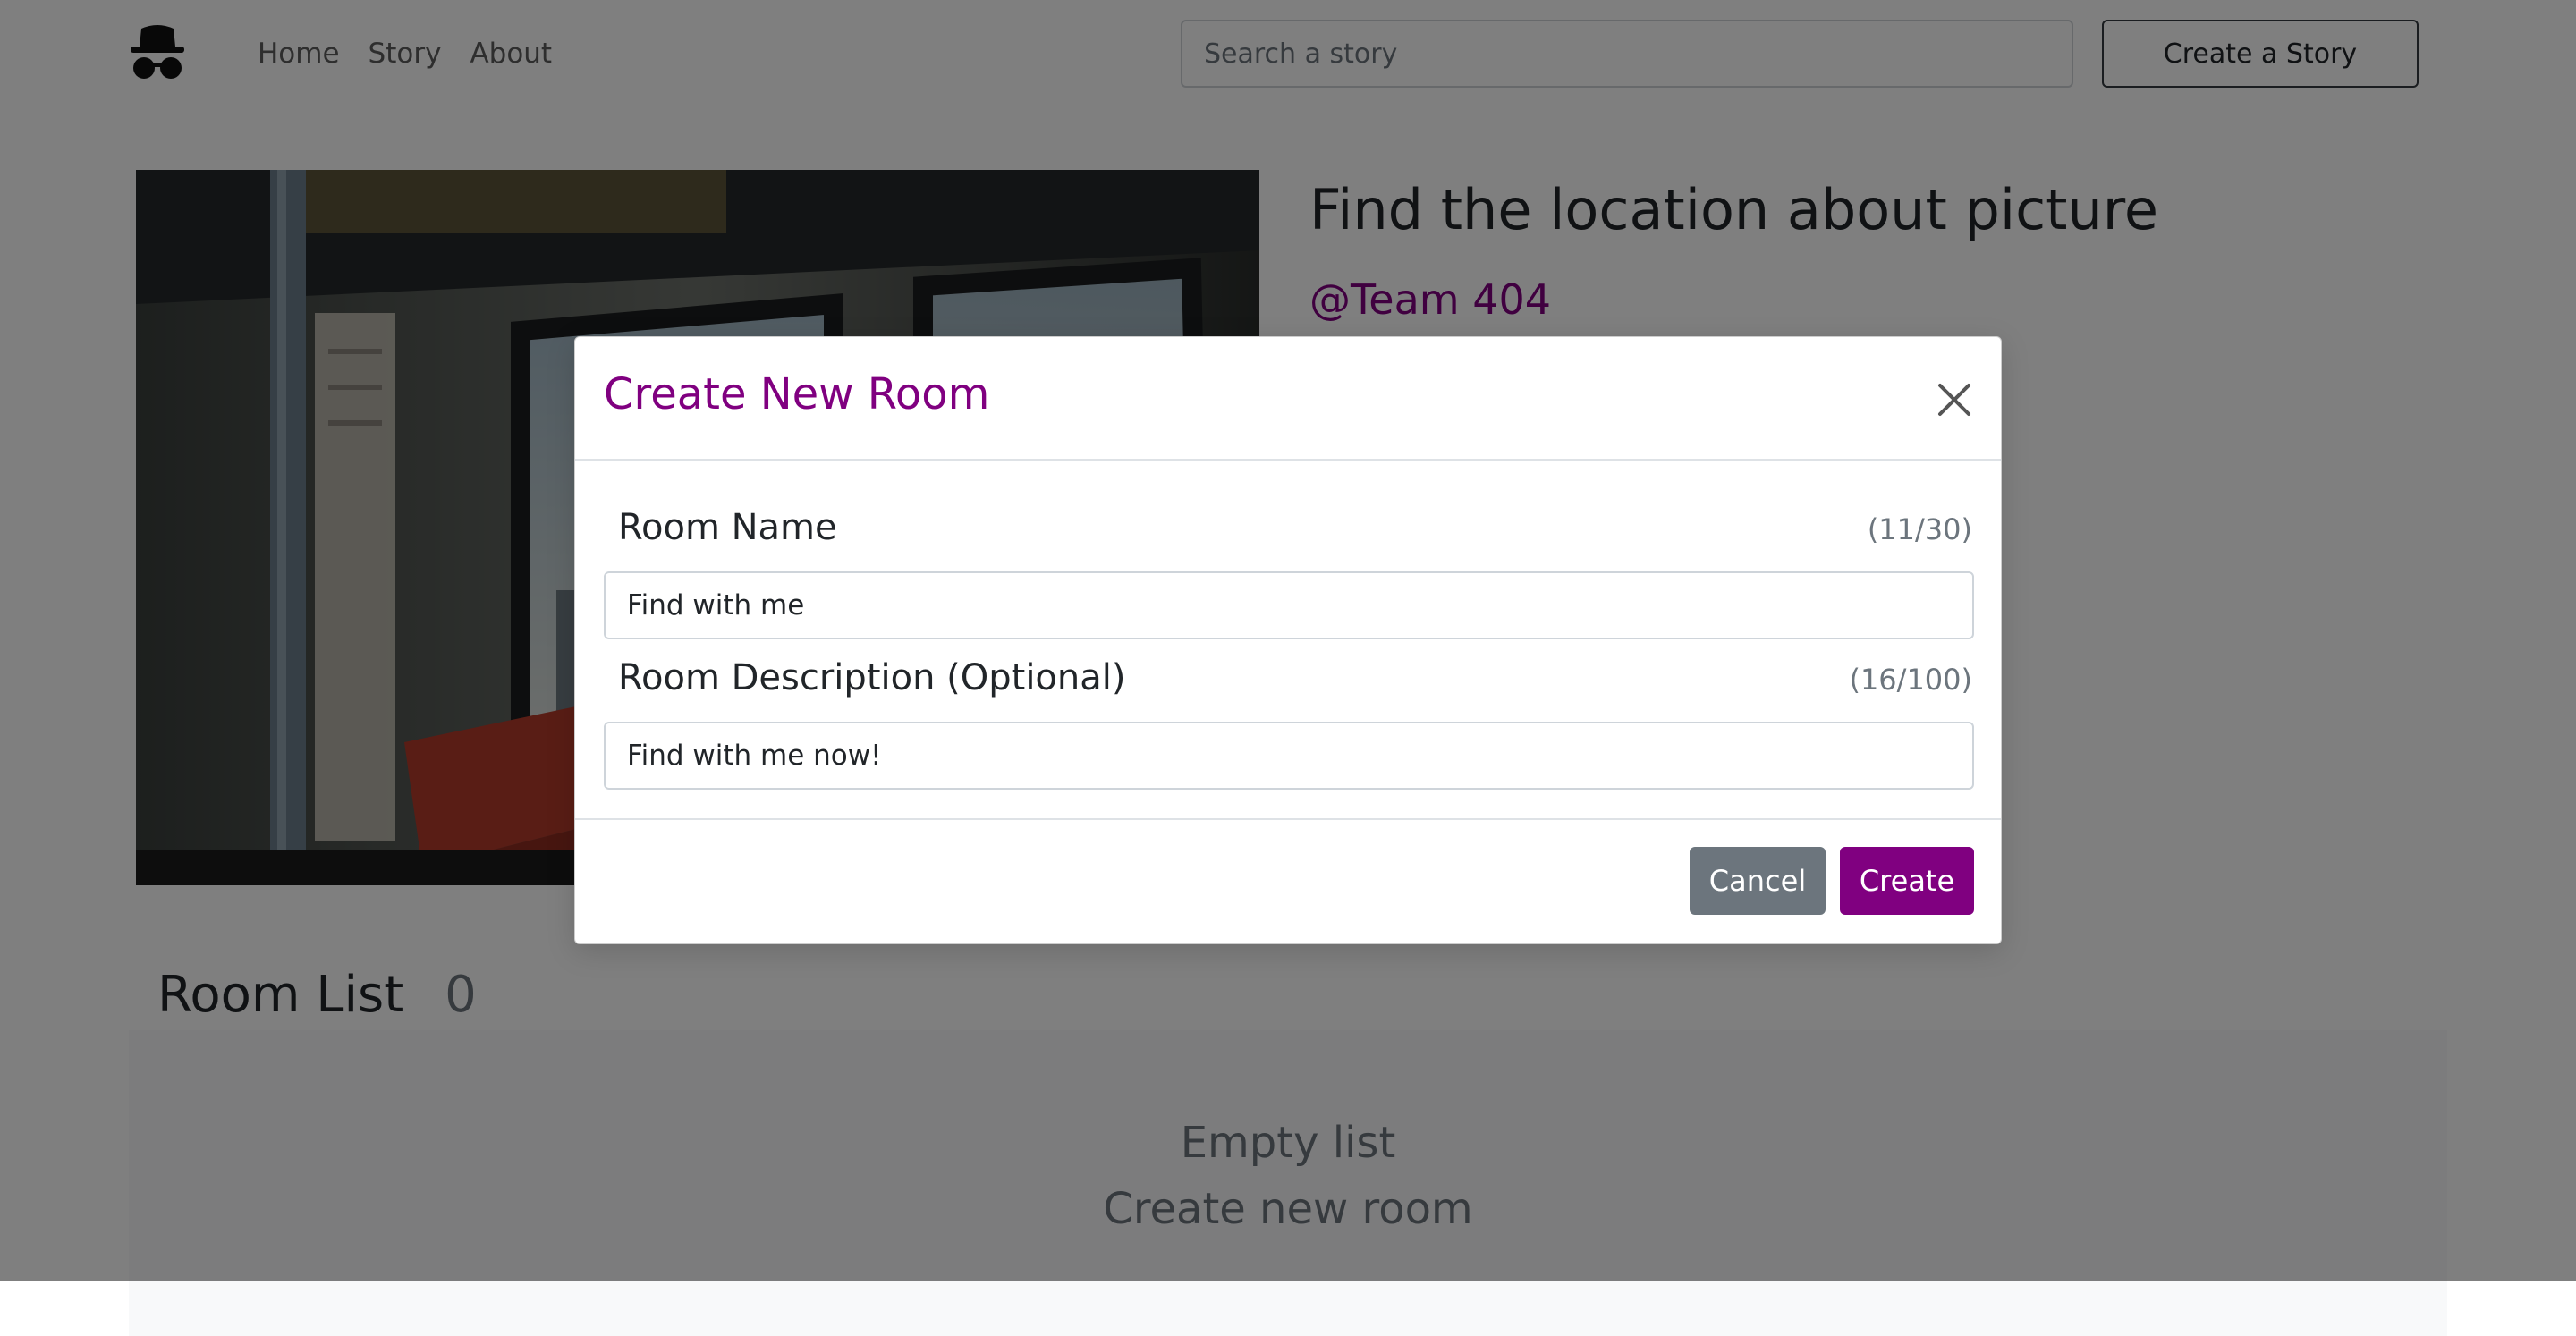 This screenshot has height=1336, width=2576. I want to click on room-description-input, so click(1289, 756).